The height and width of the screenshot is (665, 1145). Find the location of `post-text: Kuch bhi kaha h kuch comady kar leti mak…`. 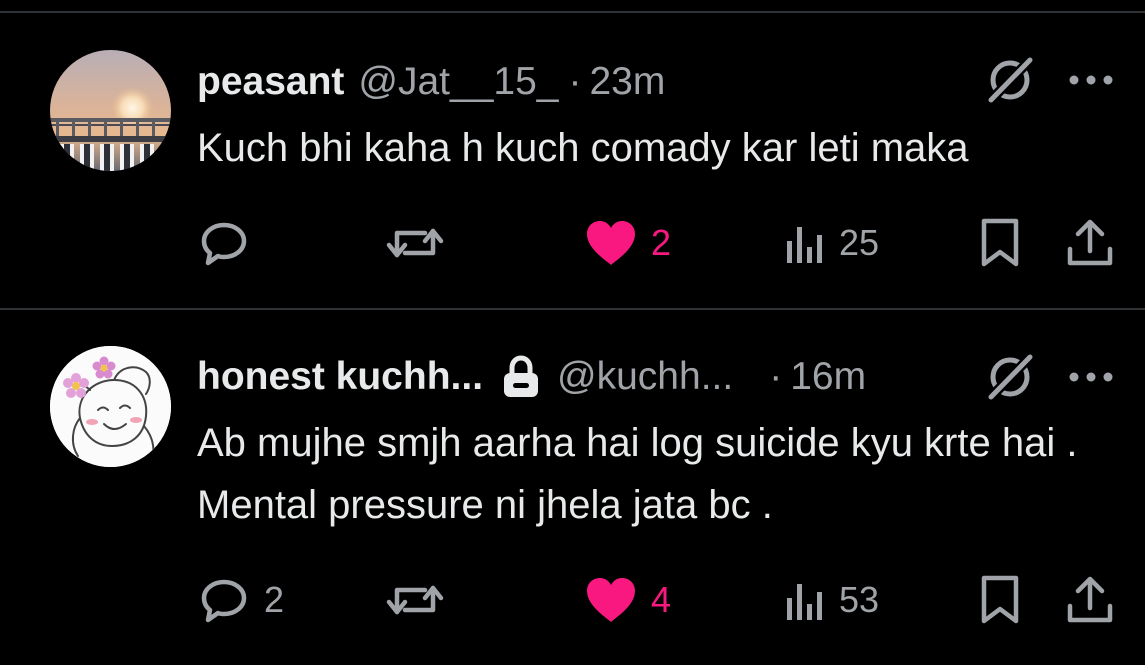

post-text: Kuch bhi kaha h kuch comady kar leti mak… is located at coordinates (583, 148).